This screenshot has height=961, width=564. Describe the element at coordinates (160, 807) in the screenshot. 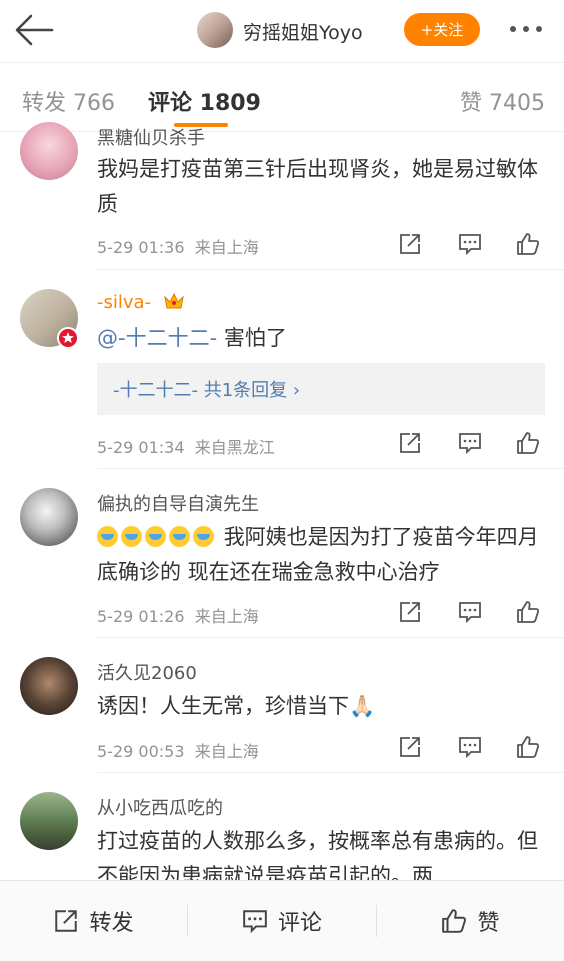

I see `commenter-name: 从小吃西瓜吃的` at that location.